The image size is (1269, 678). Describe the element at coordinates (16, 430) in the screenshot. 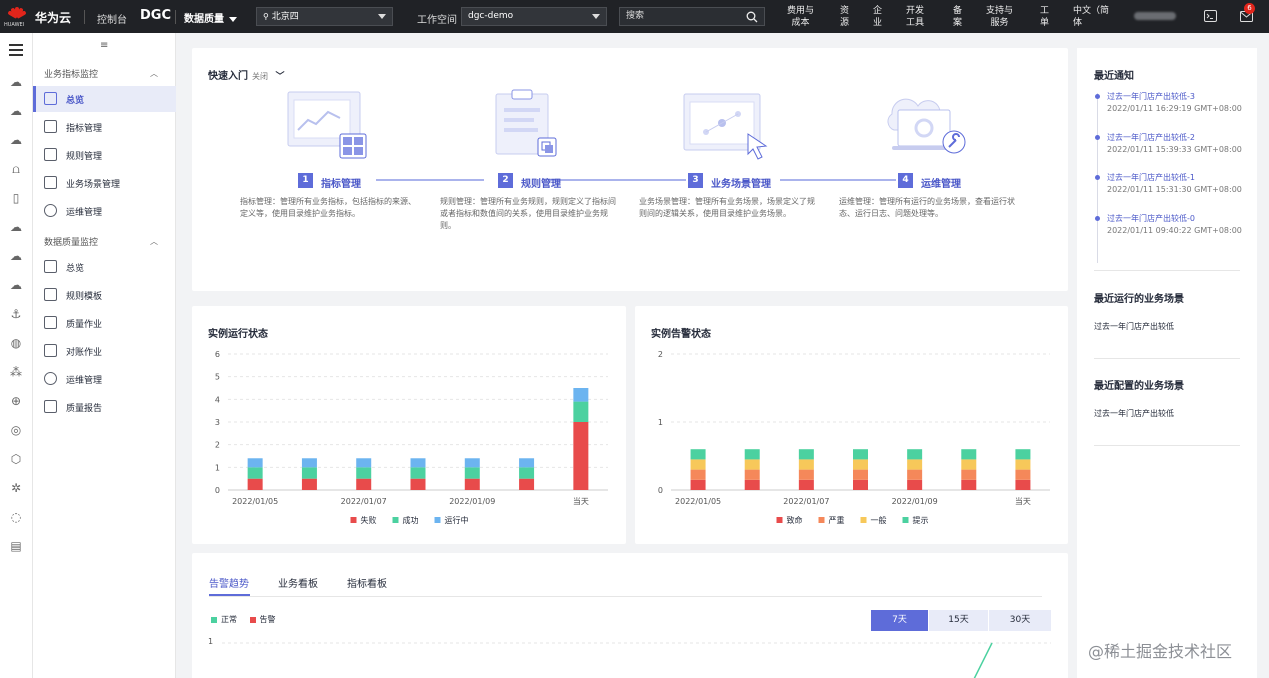

I see `dns-icon: ◎` at that location.